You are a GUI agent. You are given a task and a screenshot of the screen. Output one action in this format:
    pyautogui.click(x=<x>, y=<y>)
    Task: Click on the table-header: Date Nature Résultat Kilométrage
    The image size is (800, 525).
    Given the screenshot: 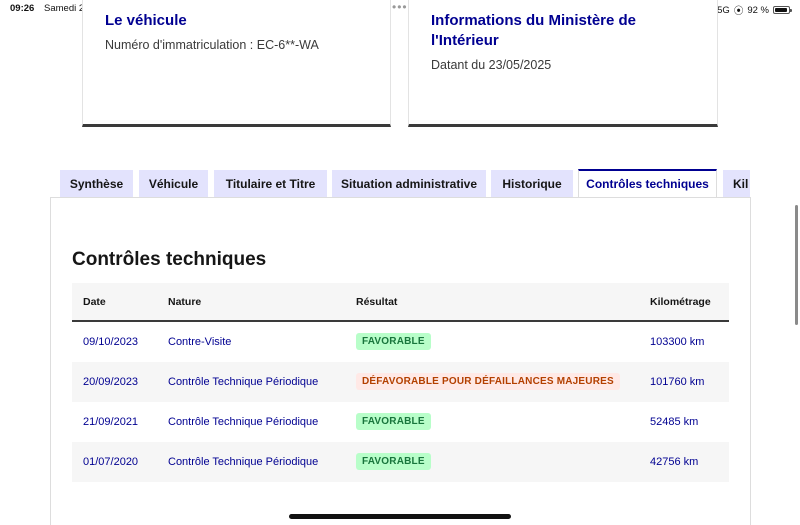 What is the action you would take?
    pyautogui.click(x=400, y=302)
    